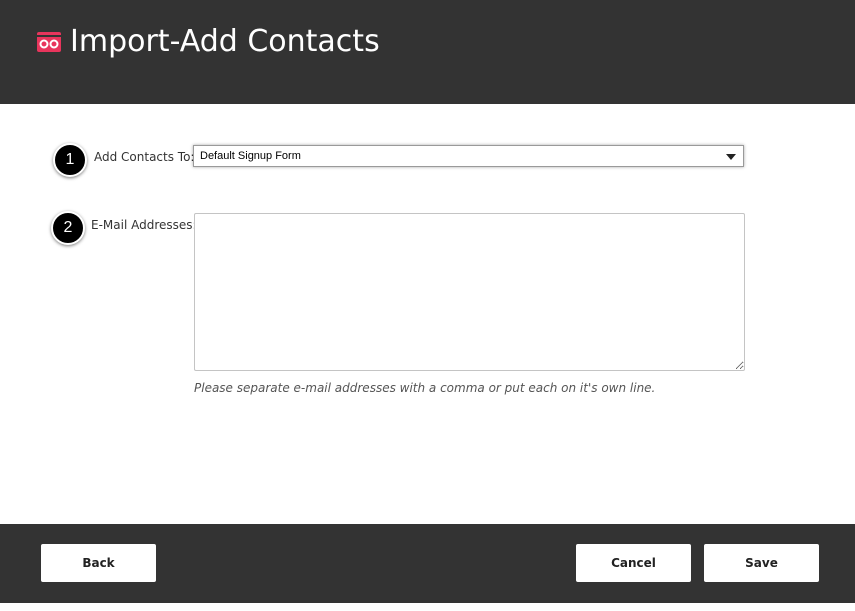 The image size is (855, 611). Describe the element at coordinates (225, 41) in the screenshot. I see `page-title: Import-Add Contacts` at that location.